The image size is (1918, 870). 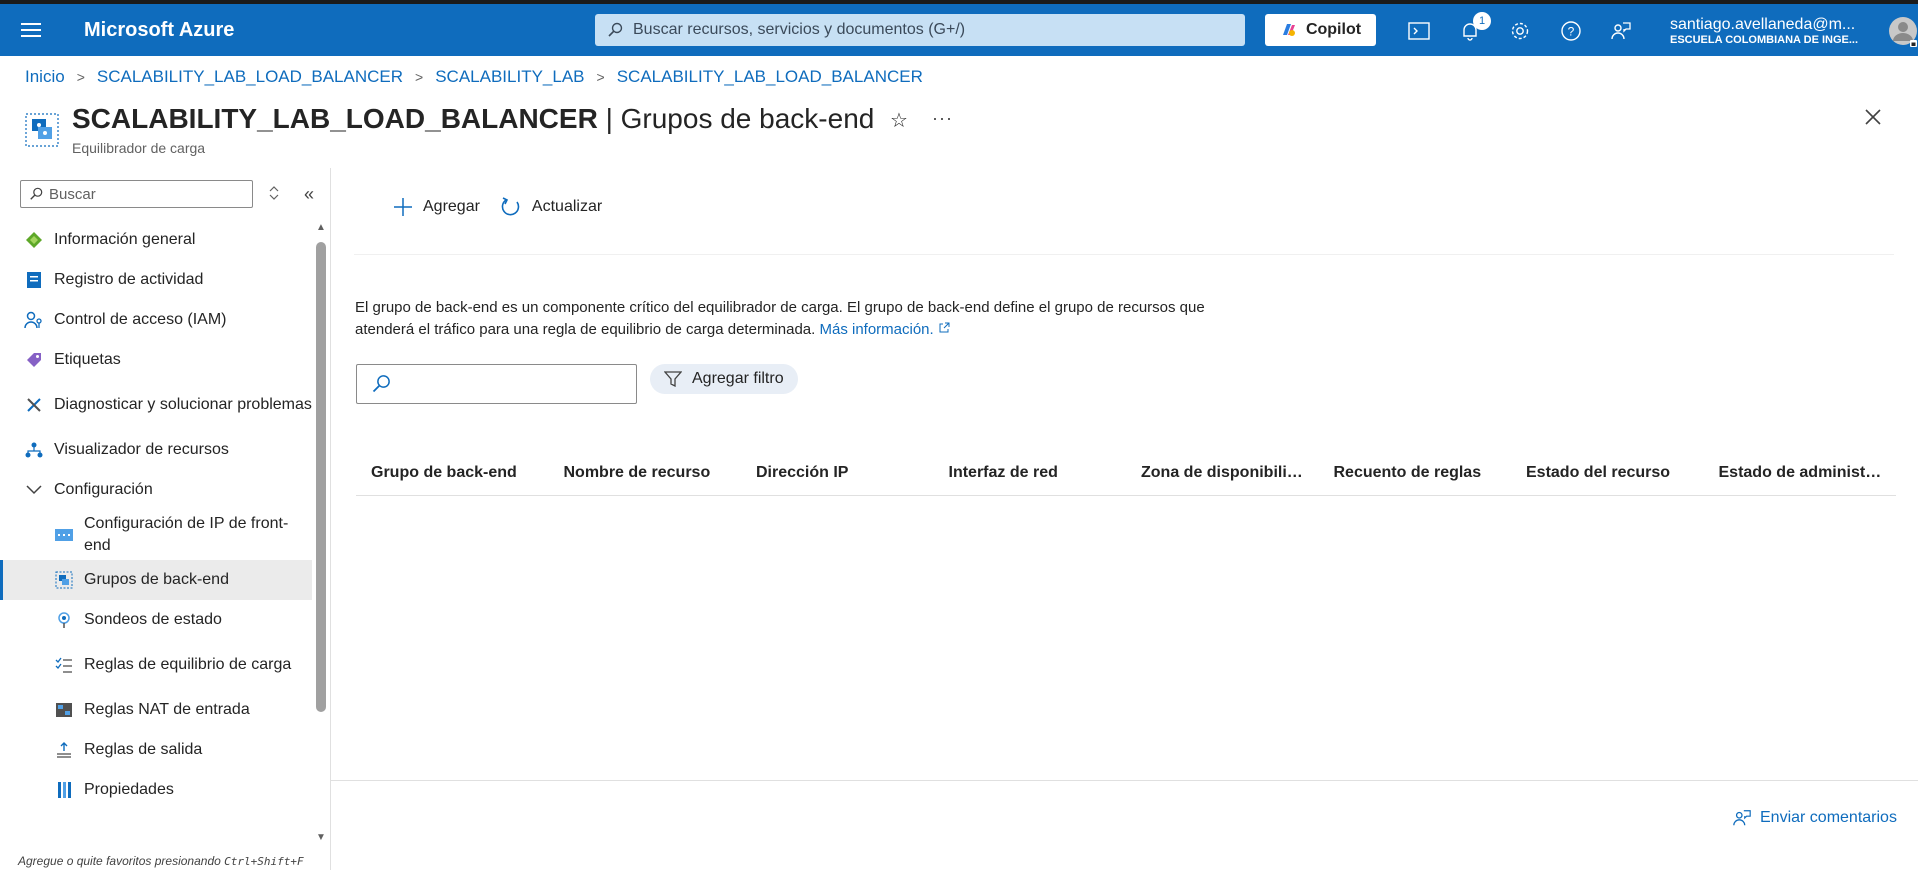 I want to click on scroll-up-icon: ▲, so click(x=321, y=227).